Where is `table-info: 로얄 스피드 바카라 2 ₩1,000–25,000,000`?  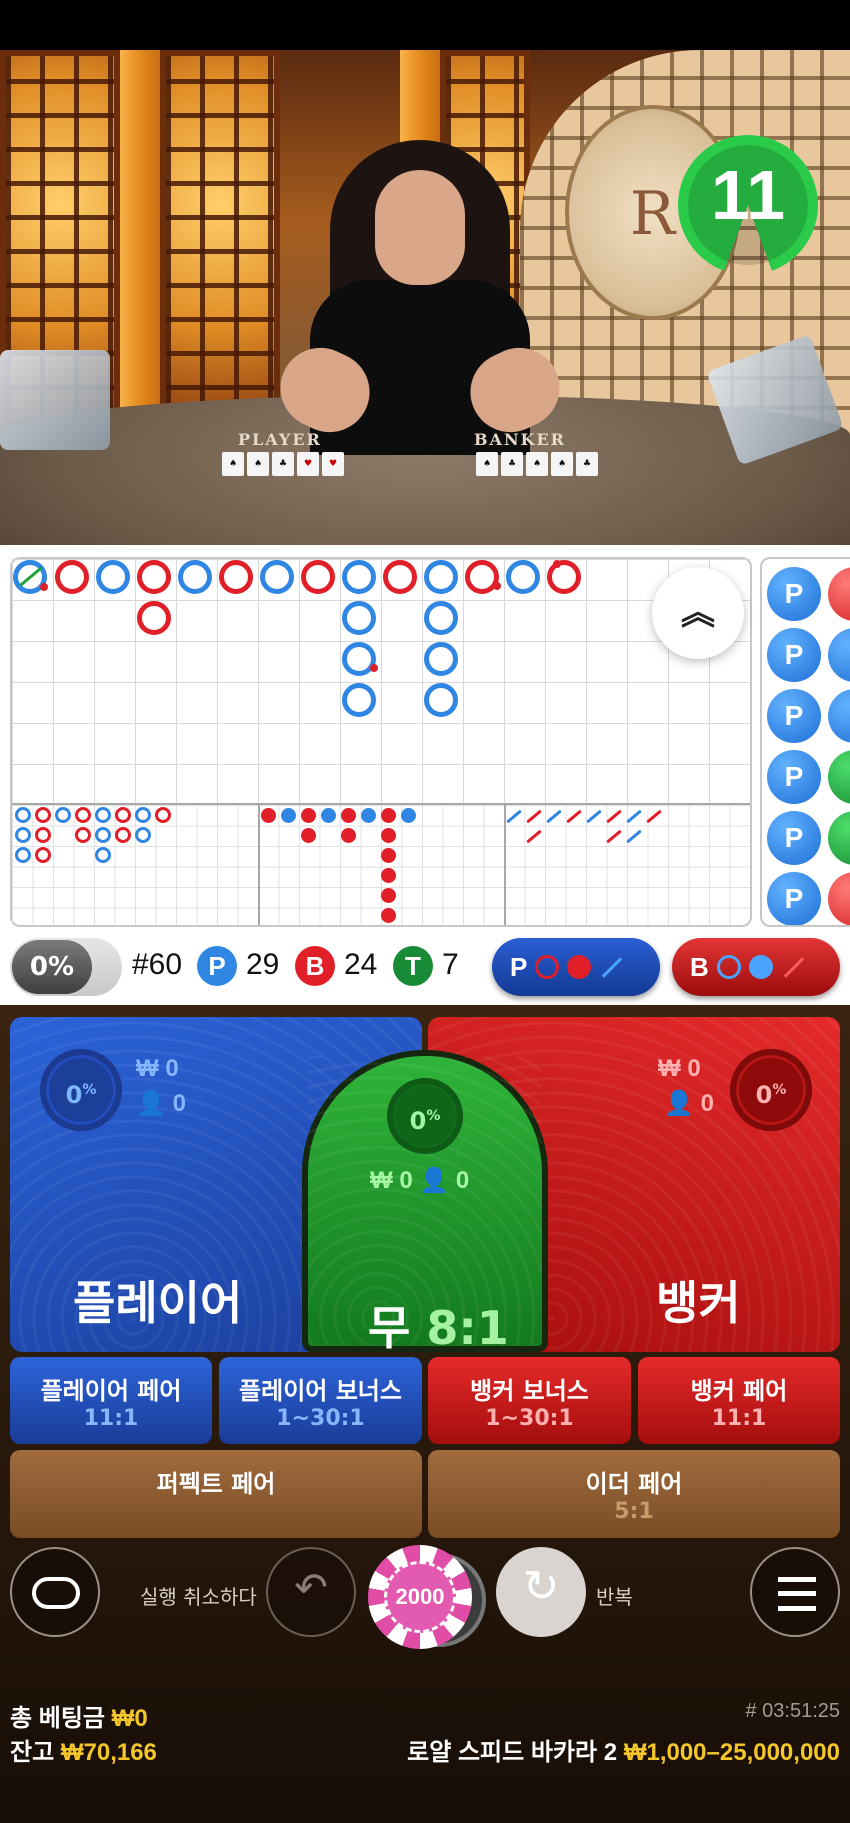 table-info: 로얄 스피드 바카라 2 ₩1,000–25,000,000 is located at coordinates (623, 1752).